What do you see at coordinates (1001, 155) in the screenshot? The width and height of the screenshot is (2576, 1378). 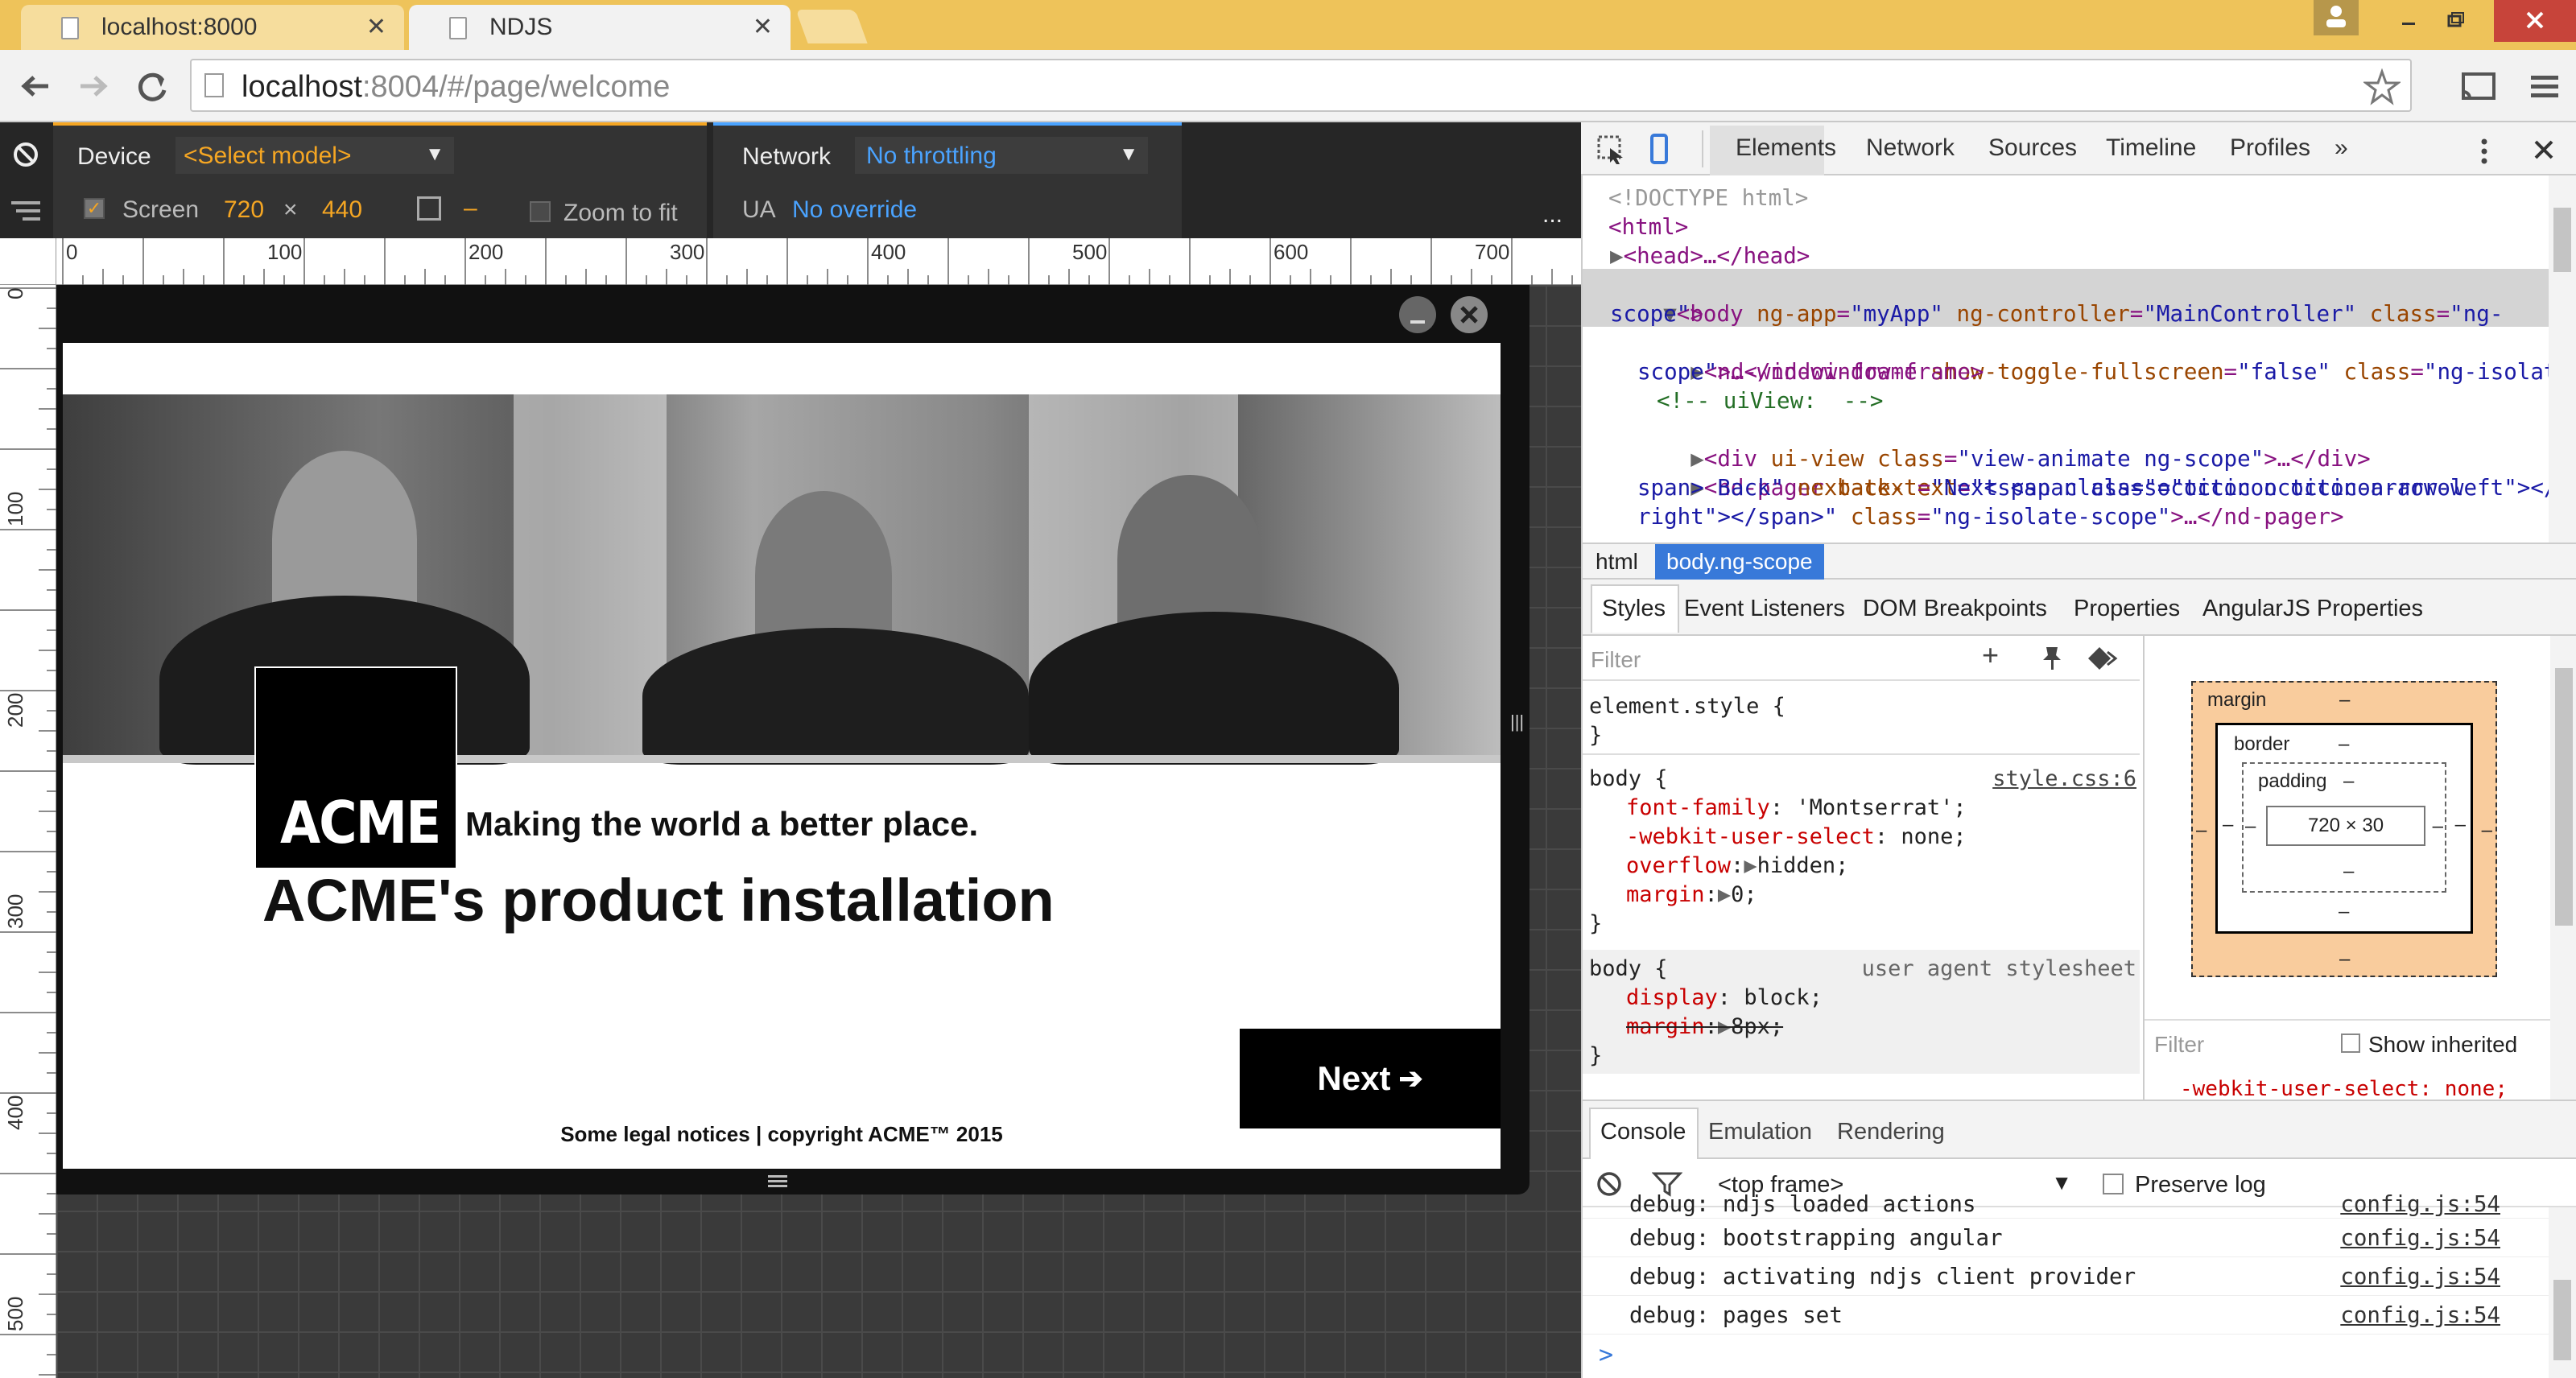 I see `network-throttle-select: No throttling ▼` at bounding box center [1001, 155].